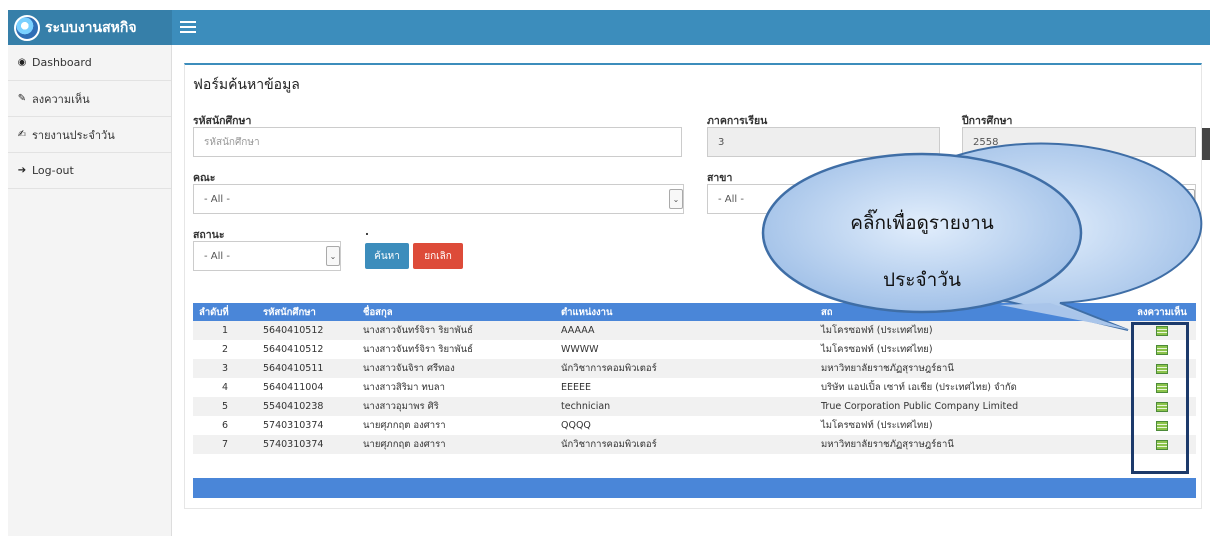 The height and width of the screenshot is (536, 1218). Describe the element at coordinates (22, 170) in the screenshot. I see `logout-icon: ➔` at that location.